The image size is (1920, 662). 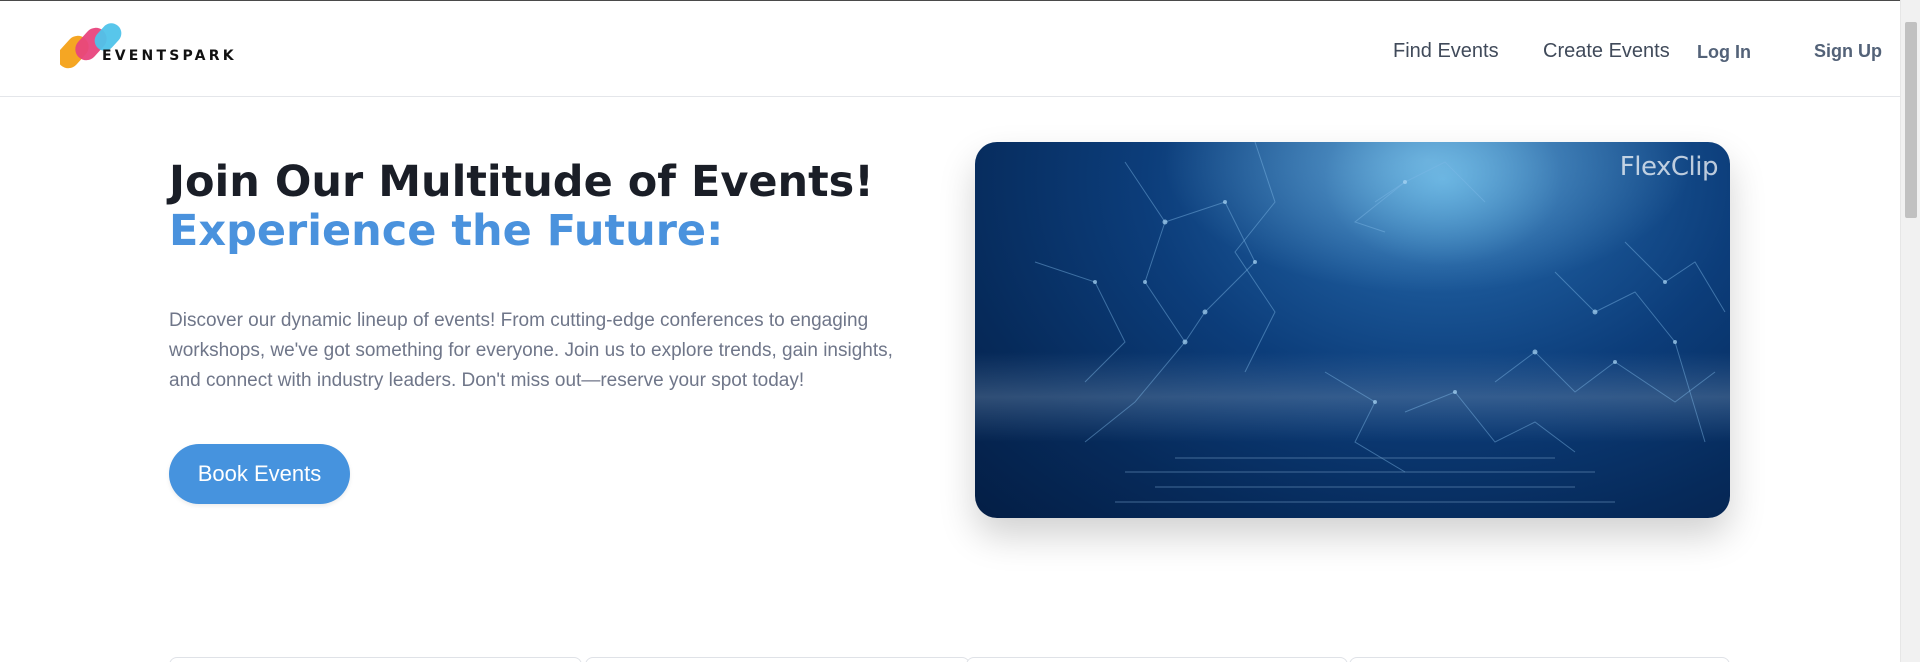 I want to click on nav-create-events: Create Events, so click(x=1606, y=51).